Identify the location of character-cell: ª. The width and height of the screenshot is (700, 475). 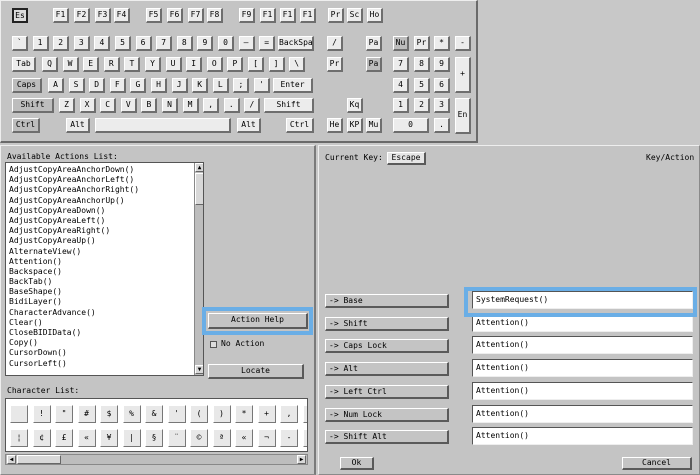
(221, 438).